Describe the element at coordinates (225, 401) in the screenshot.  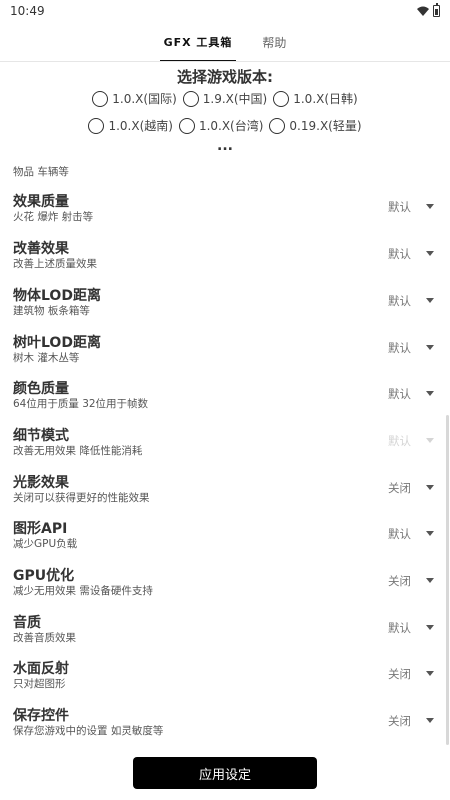
I see `settings-item-color-quality: 颜色质量 64位用于质量 32位用于帧数 默认` at that location.